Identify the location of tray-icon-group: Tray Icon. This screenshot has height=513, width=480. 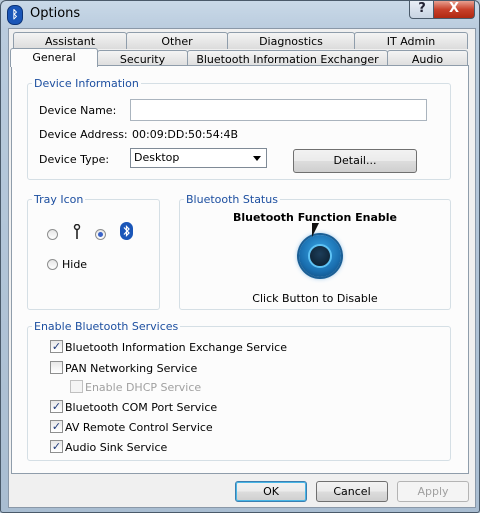
(93, 251).